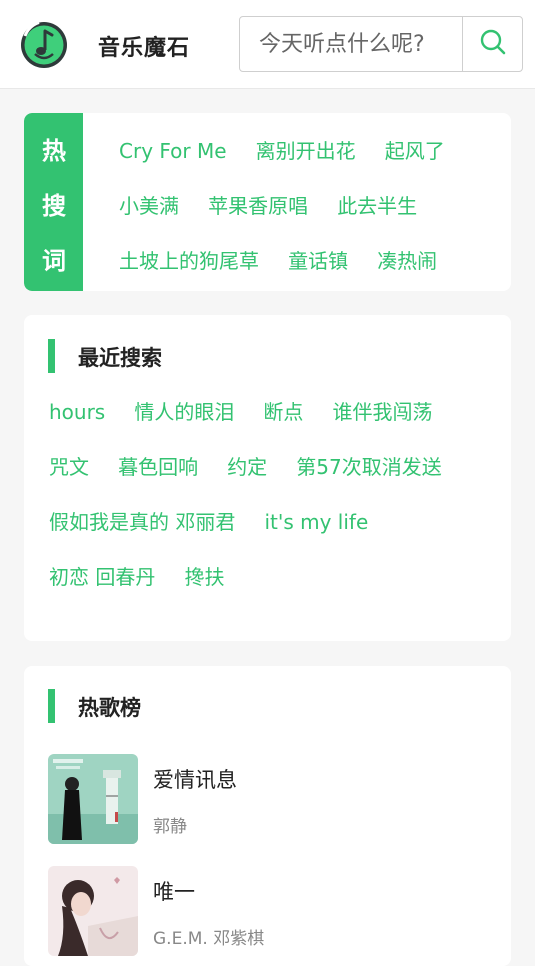 The width and height of the screenshot is (535, 966). I want to click on recent-search-row: 假如我是真的 邓丽君 it's my life, so click(220, 522).